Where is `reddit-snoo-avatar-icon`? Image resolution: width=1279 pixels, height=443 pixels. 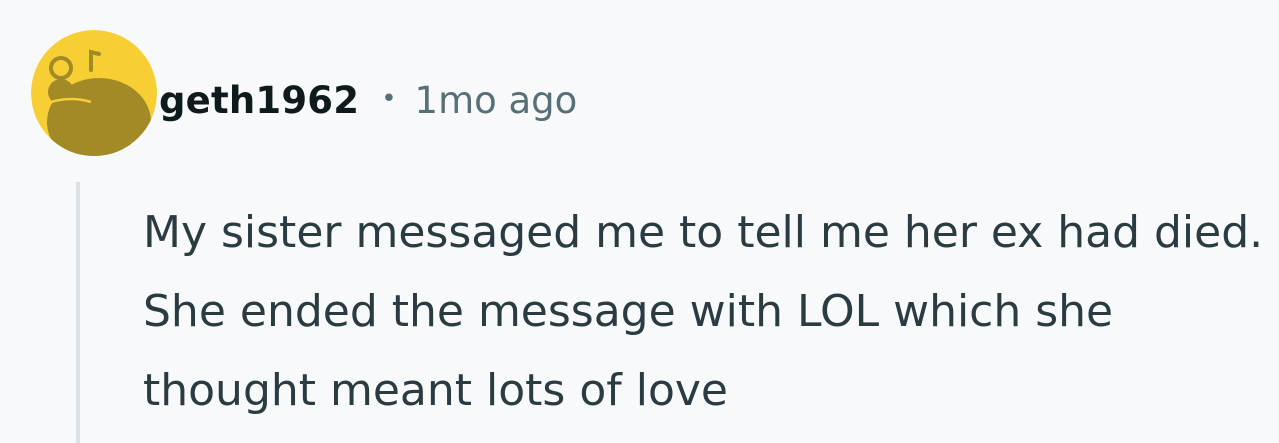 reddit-snoo-avatar-icon is located at coordinates (94, 93).